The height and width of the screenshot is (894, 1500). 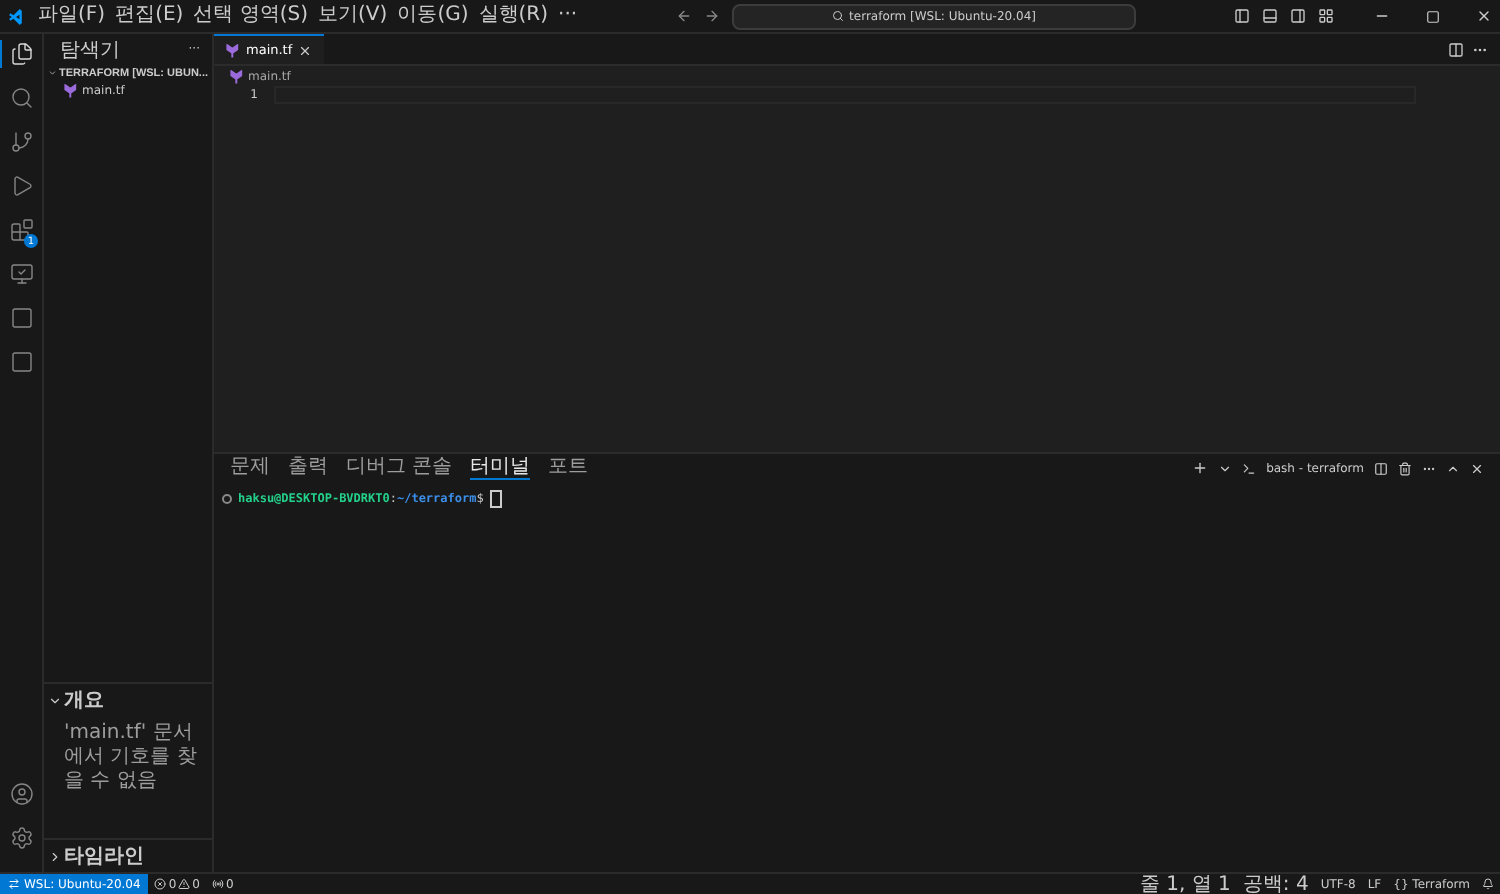 I want to click on panel-tab: 포트, so click(x=568, y=468).